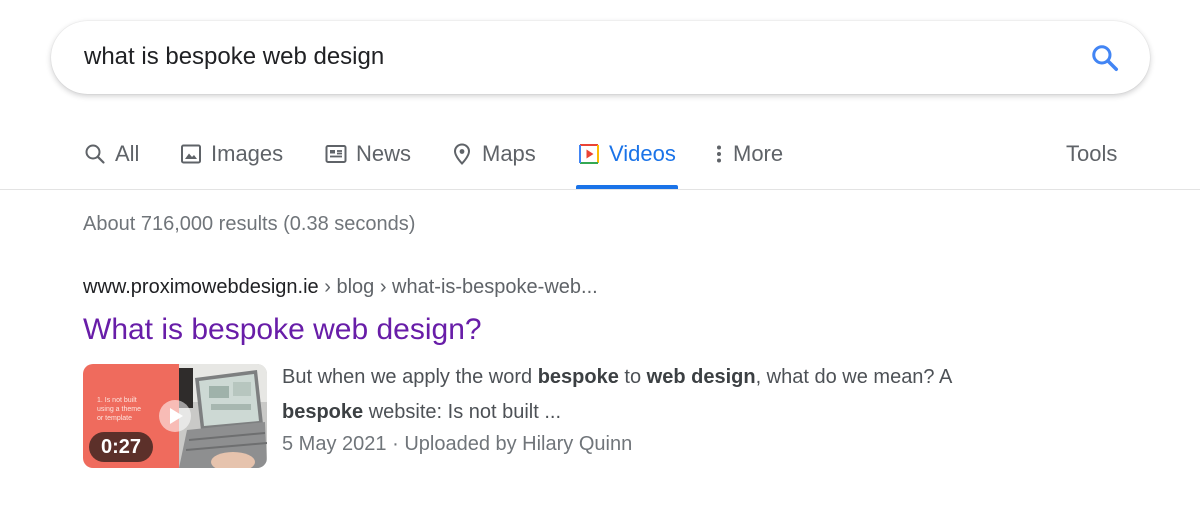  I want to click on tools-button: Tools, so click(1091, 165).